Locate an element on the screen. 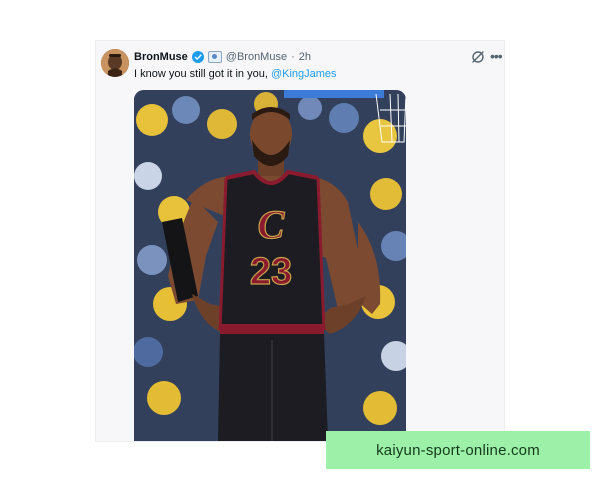  user-handle: @BronMuse is located at coordinates (256, 57).